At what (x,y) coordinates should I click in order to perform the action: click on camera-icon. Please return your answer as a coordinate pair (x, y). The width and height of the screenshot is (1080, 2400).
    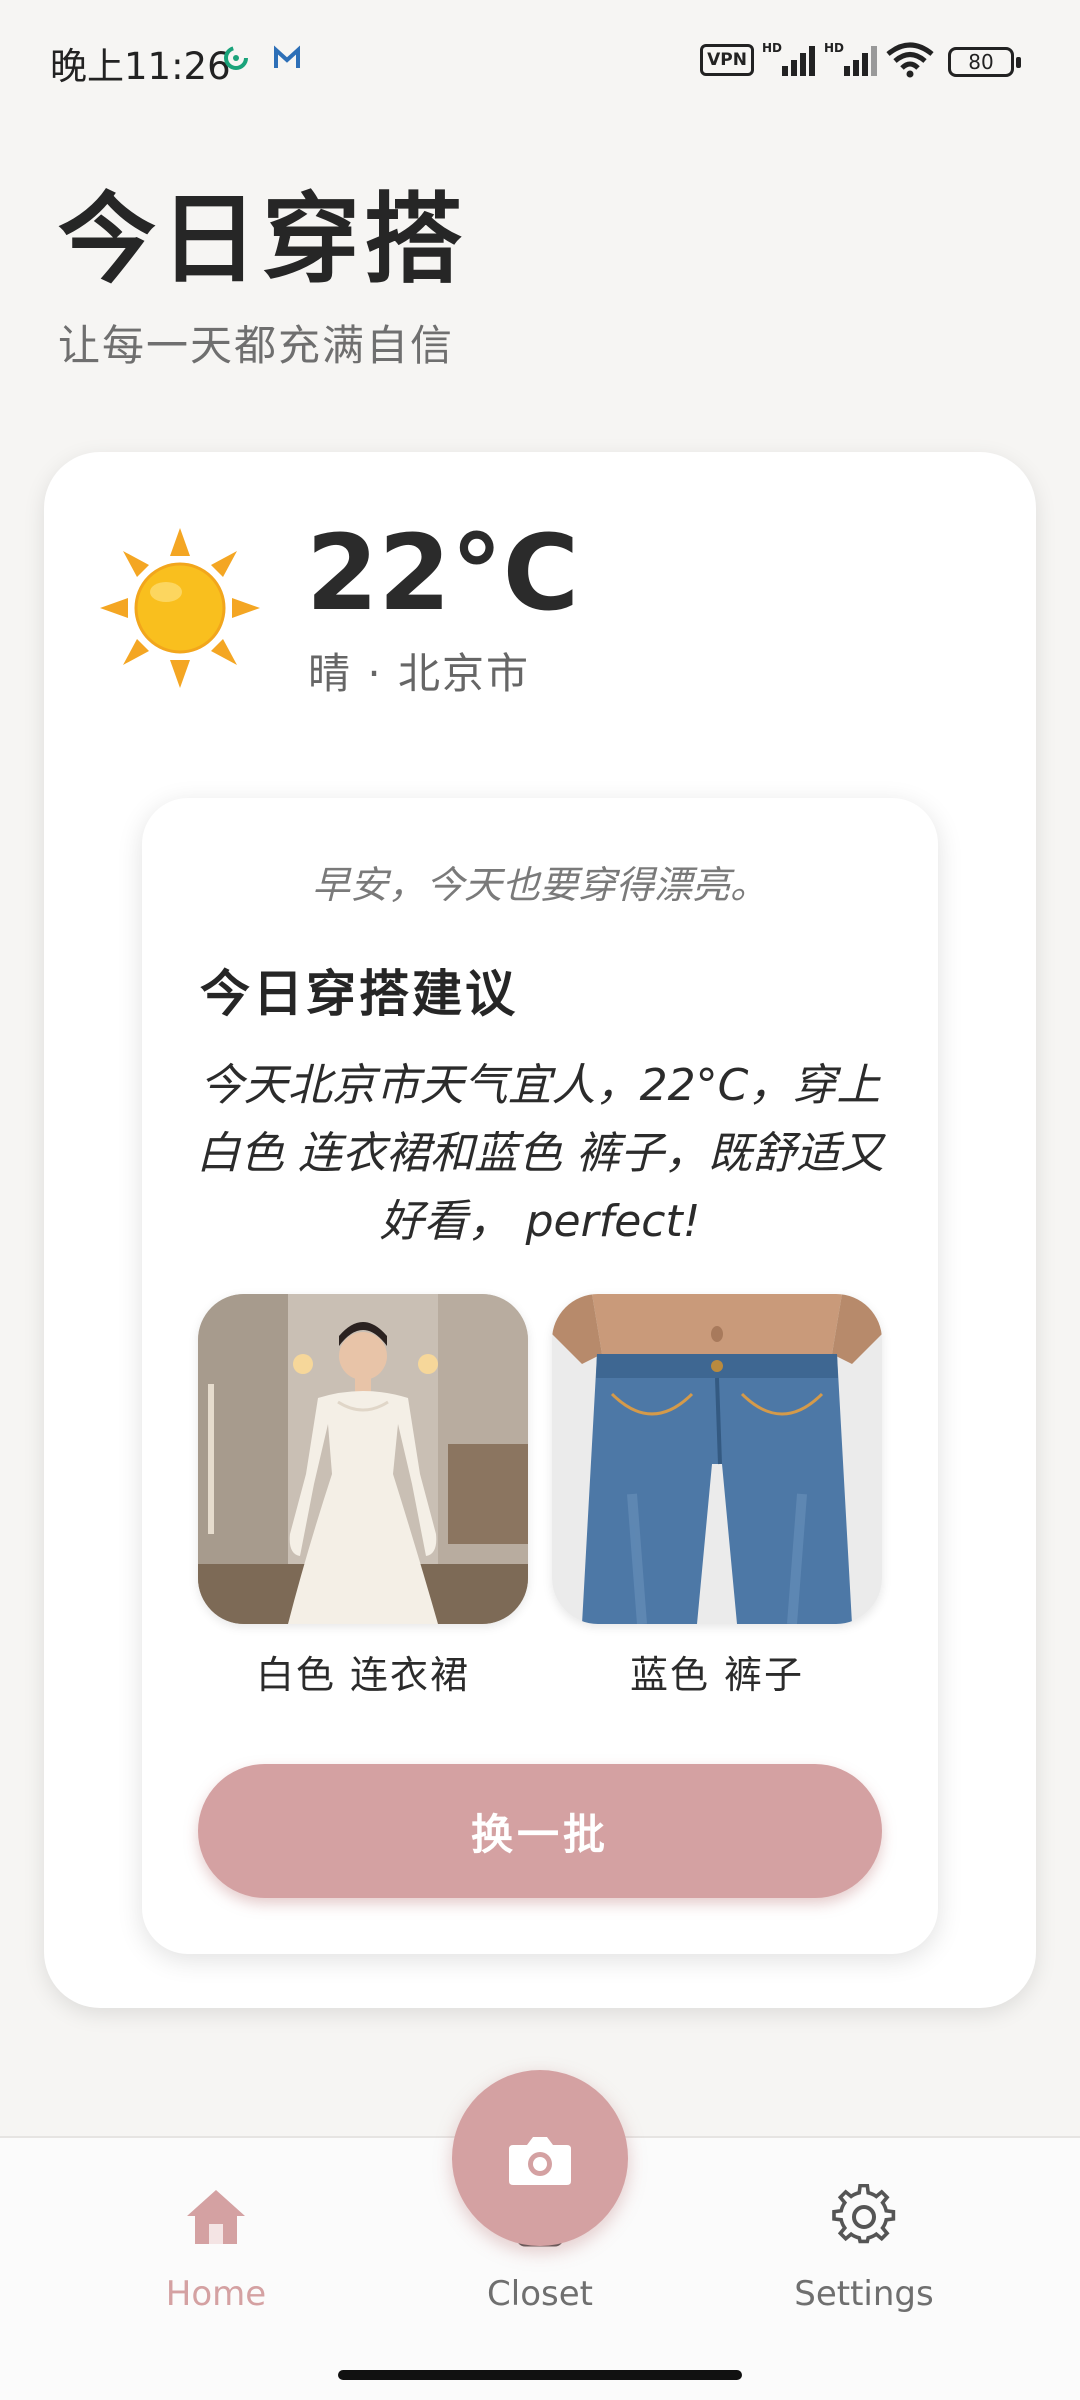
    Looking at the image, I should click on (540, 2160).